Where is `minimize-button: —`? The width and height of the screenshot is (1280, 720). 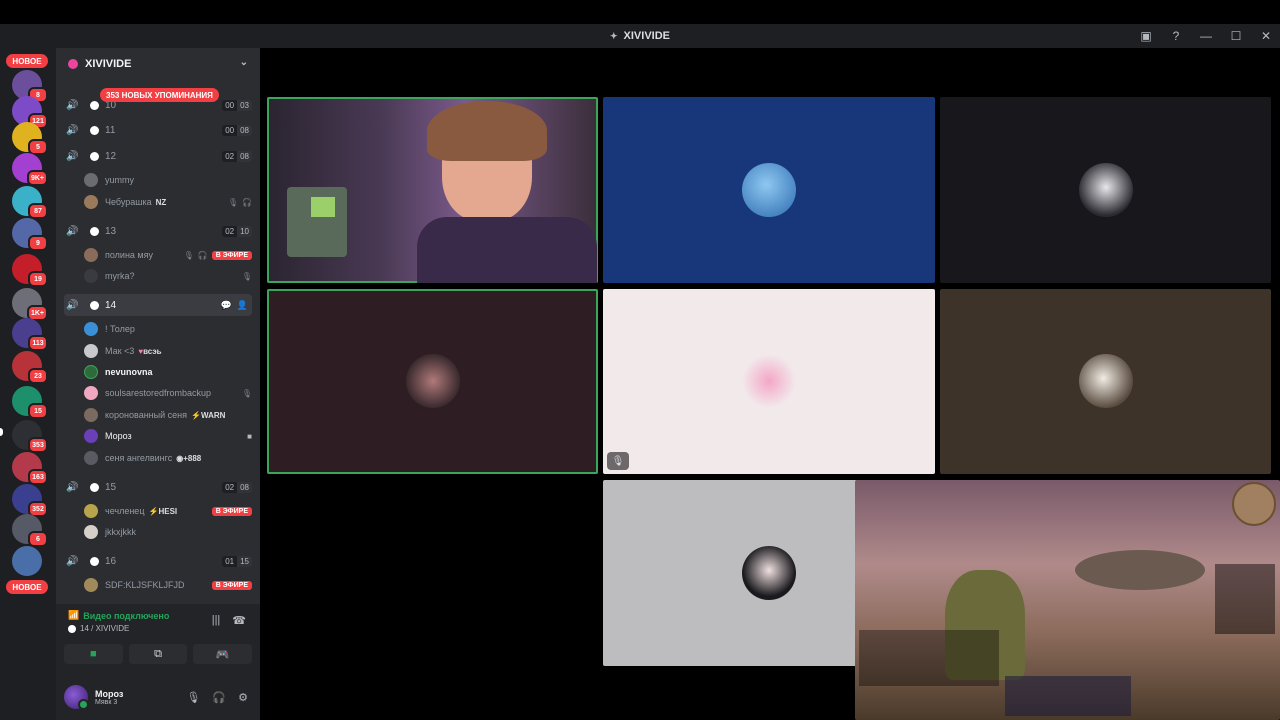
minimize-button: — is located at coordinates (1206, 36).